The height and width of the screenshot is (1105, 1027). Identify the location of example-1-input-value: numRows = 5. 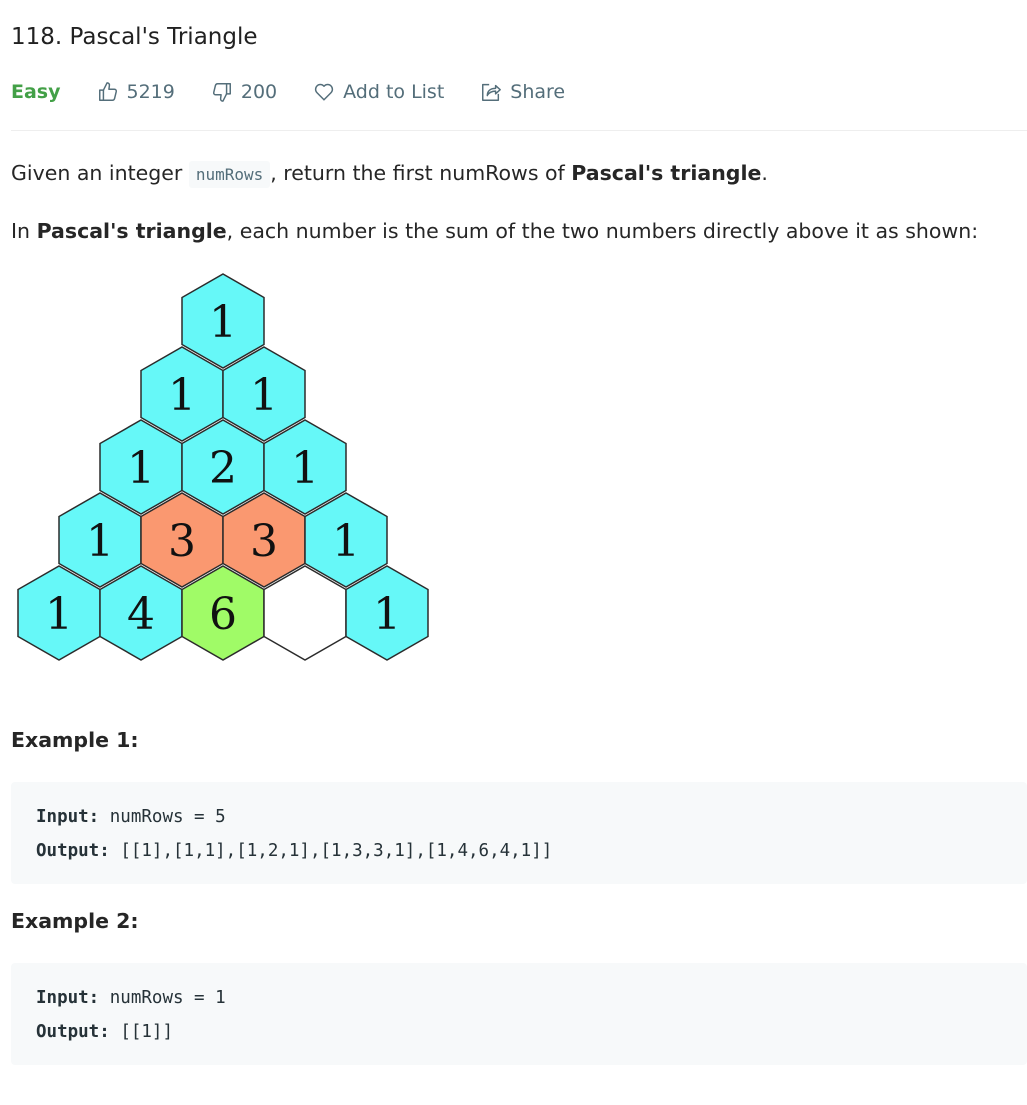
(167, 817).